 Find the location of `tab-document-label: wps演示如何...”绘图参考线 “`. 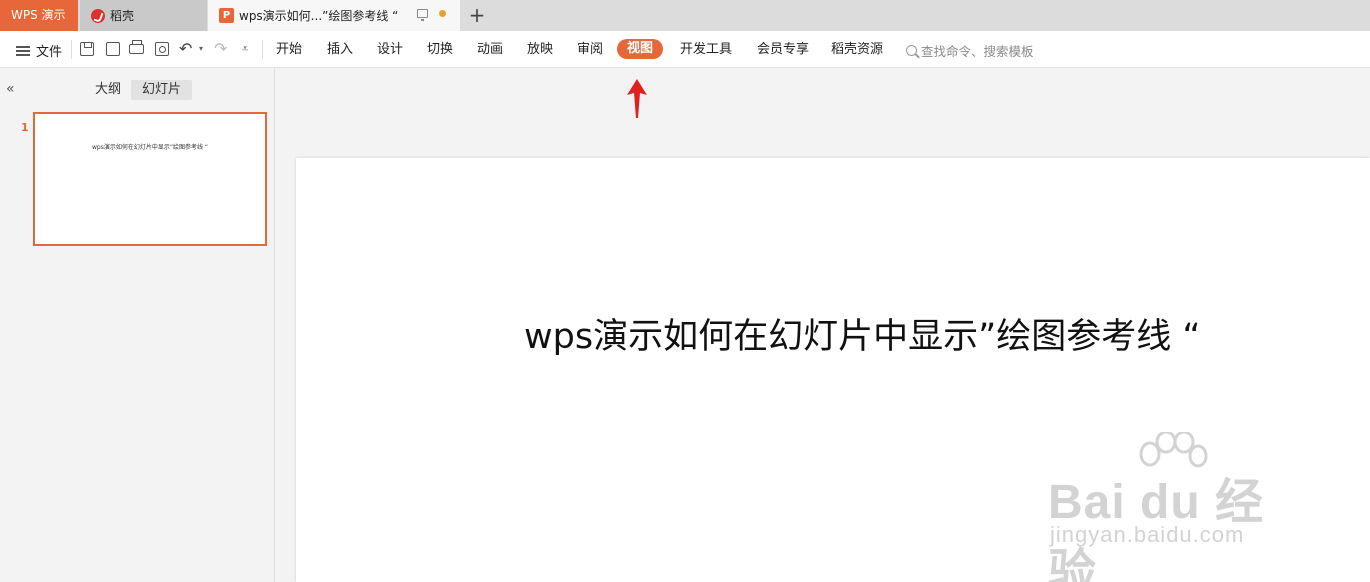

tab-document-label: wps演示如何...”绘图参考线 “ is located at coordinates (319, 16).